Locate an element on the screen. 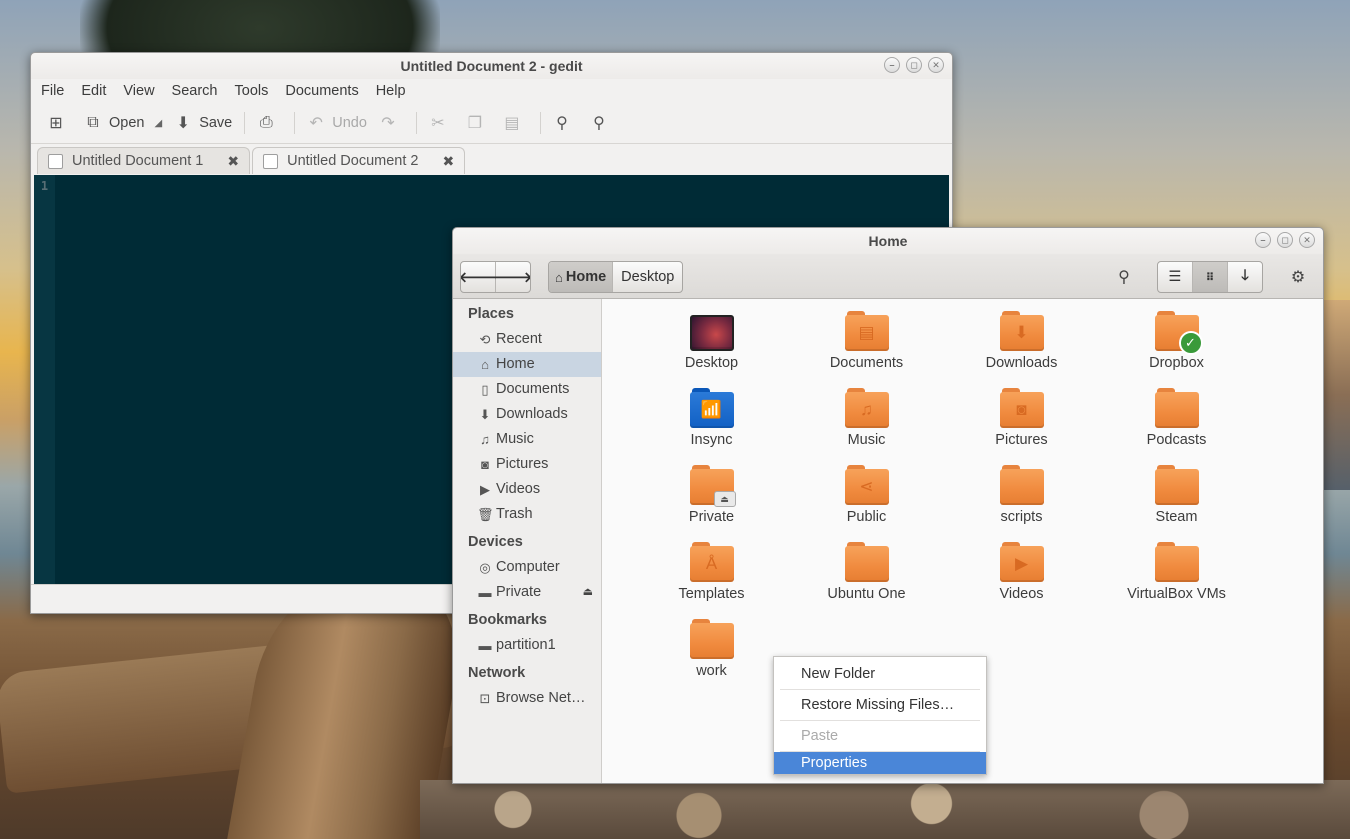  work-folder-icon is located at coordinates (711, 639).